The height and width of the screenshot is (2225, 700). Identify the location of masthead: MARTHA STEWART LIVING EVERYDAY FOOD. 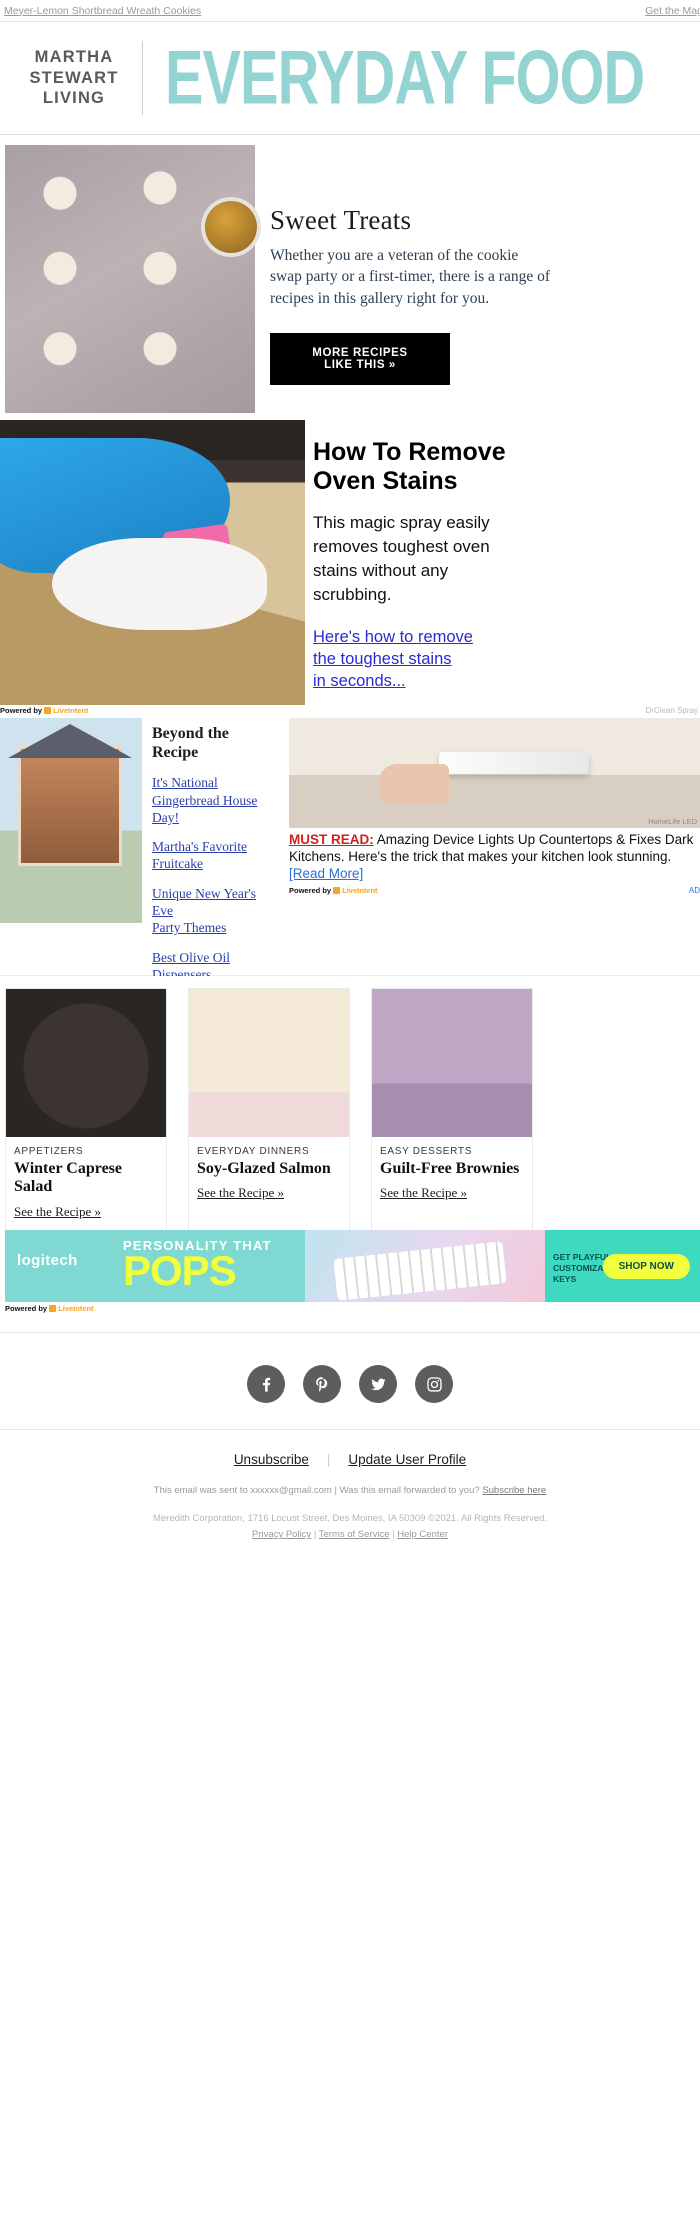
(350, 78).